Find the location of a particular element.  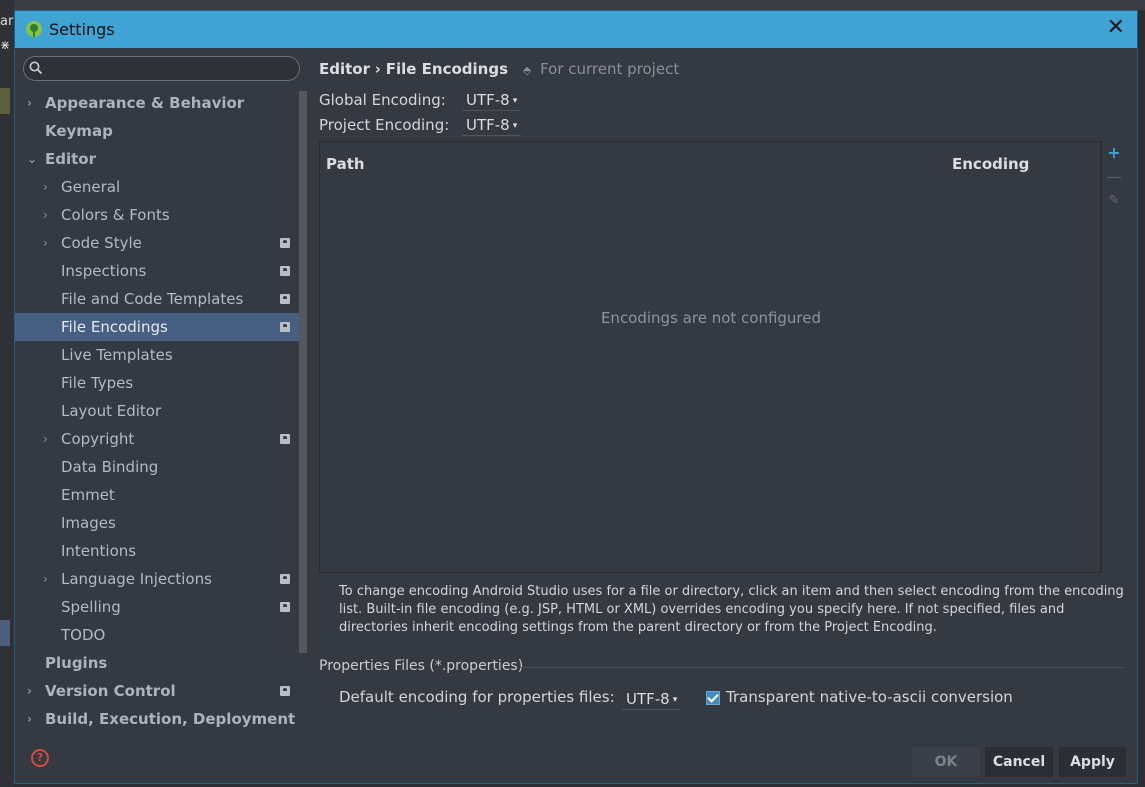

tree-item: › Build, Execution, Deployment is located at coordinates (161, 719).